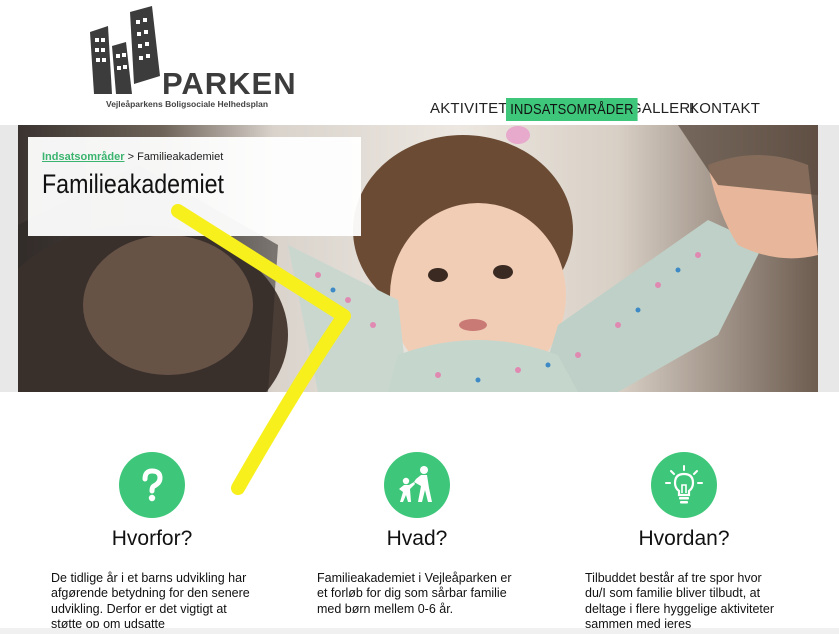 The image size is (839, 634). What do you see at coordinates (152, 538) in the screenshot?
I see `feature-title: Hvorfor?` at bounding box center [152, 538].